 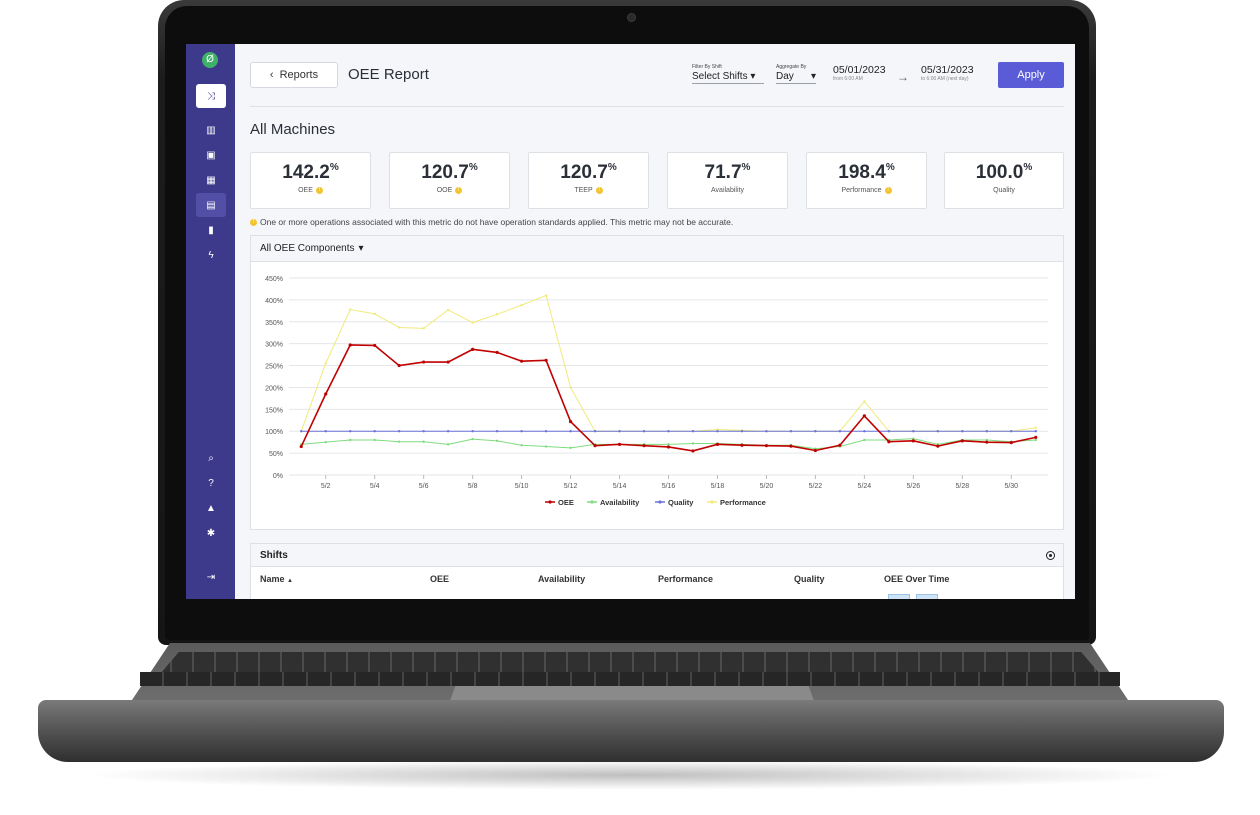 I want to click on column-header-performance: Performance, so click(x=685, y=579).